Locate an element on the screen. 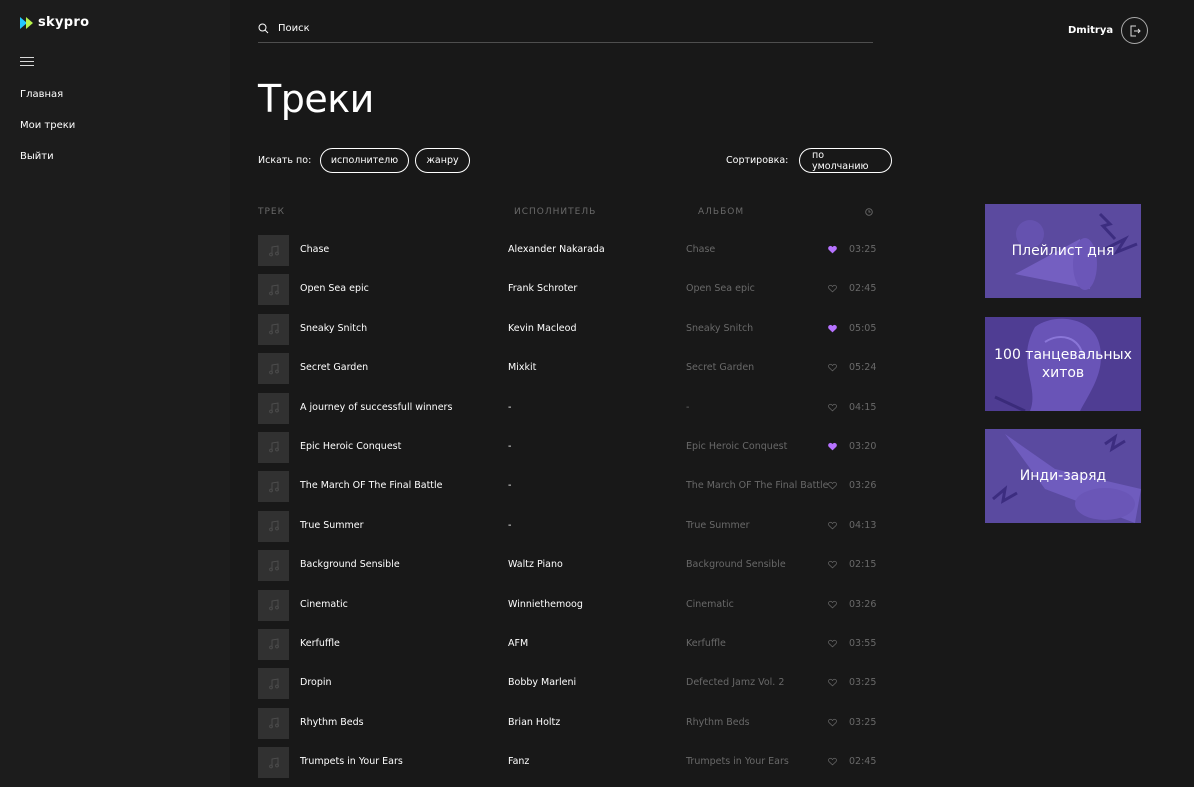 This screenshot has height=787, width=1194. track-title: Dropin is located at coordinates (316, 682).